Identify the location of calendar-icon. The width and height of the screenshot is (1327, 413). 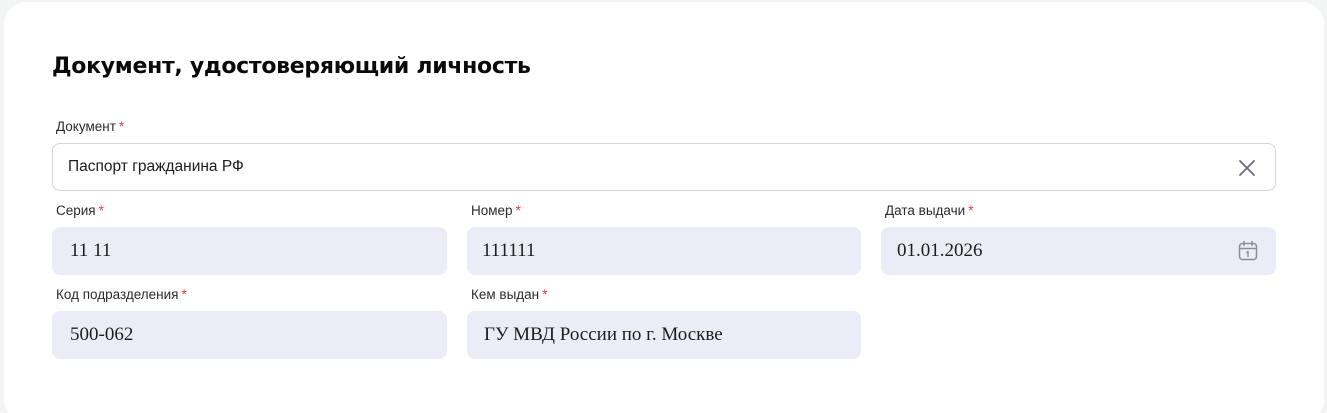
(1248, 251).